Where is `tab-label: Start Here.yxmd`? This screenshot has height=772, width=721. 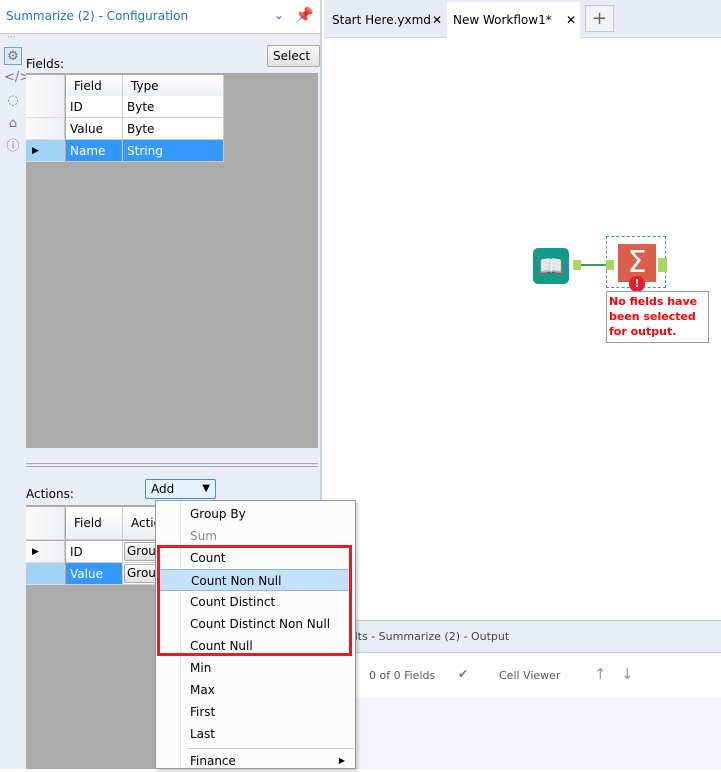 tab-label: Start Here.yxmd is located at coordinates (381, 20).